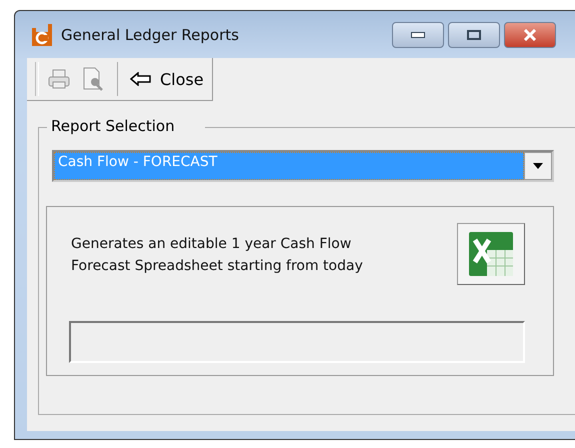 The image size is (575, 448). Describe the element at coordinates (491, 254) in the screenshot. I see `spreadsheet-button` at that location.